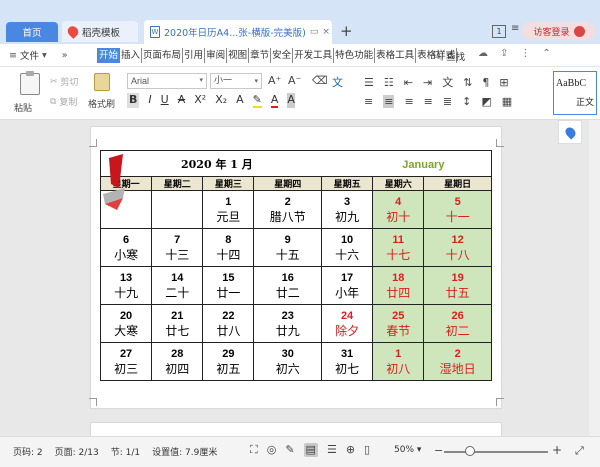  Describe the element at coordinates (466, 101) in the screenshot. I see `line-spacing-icon: ↕` at that location.